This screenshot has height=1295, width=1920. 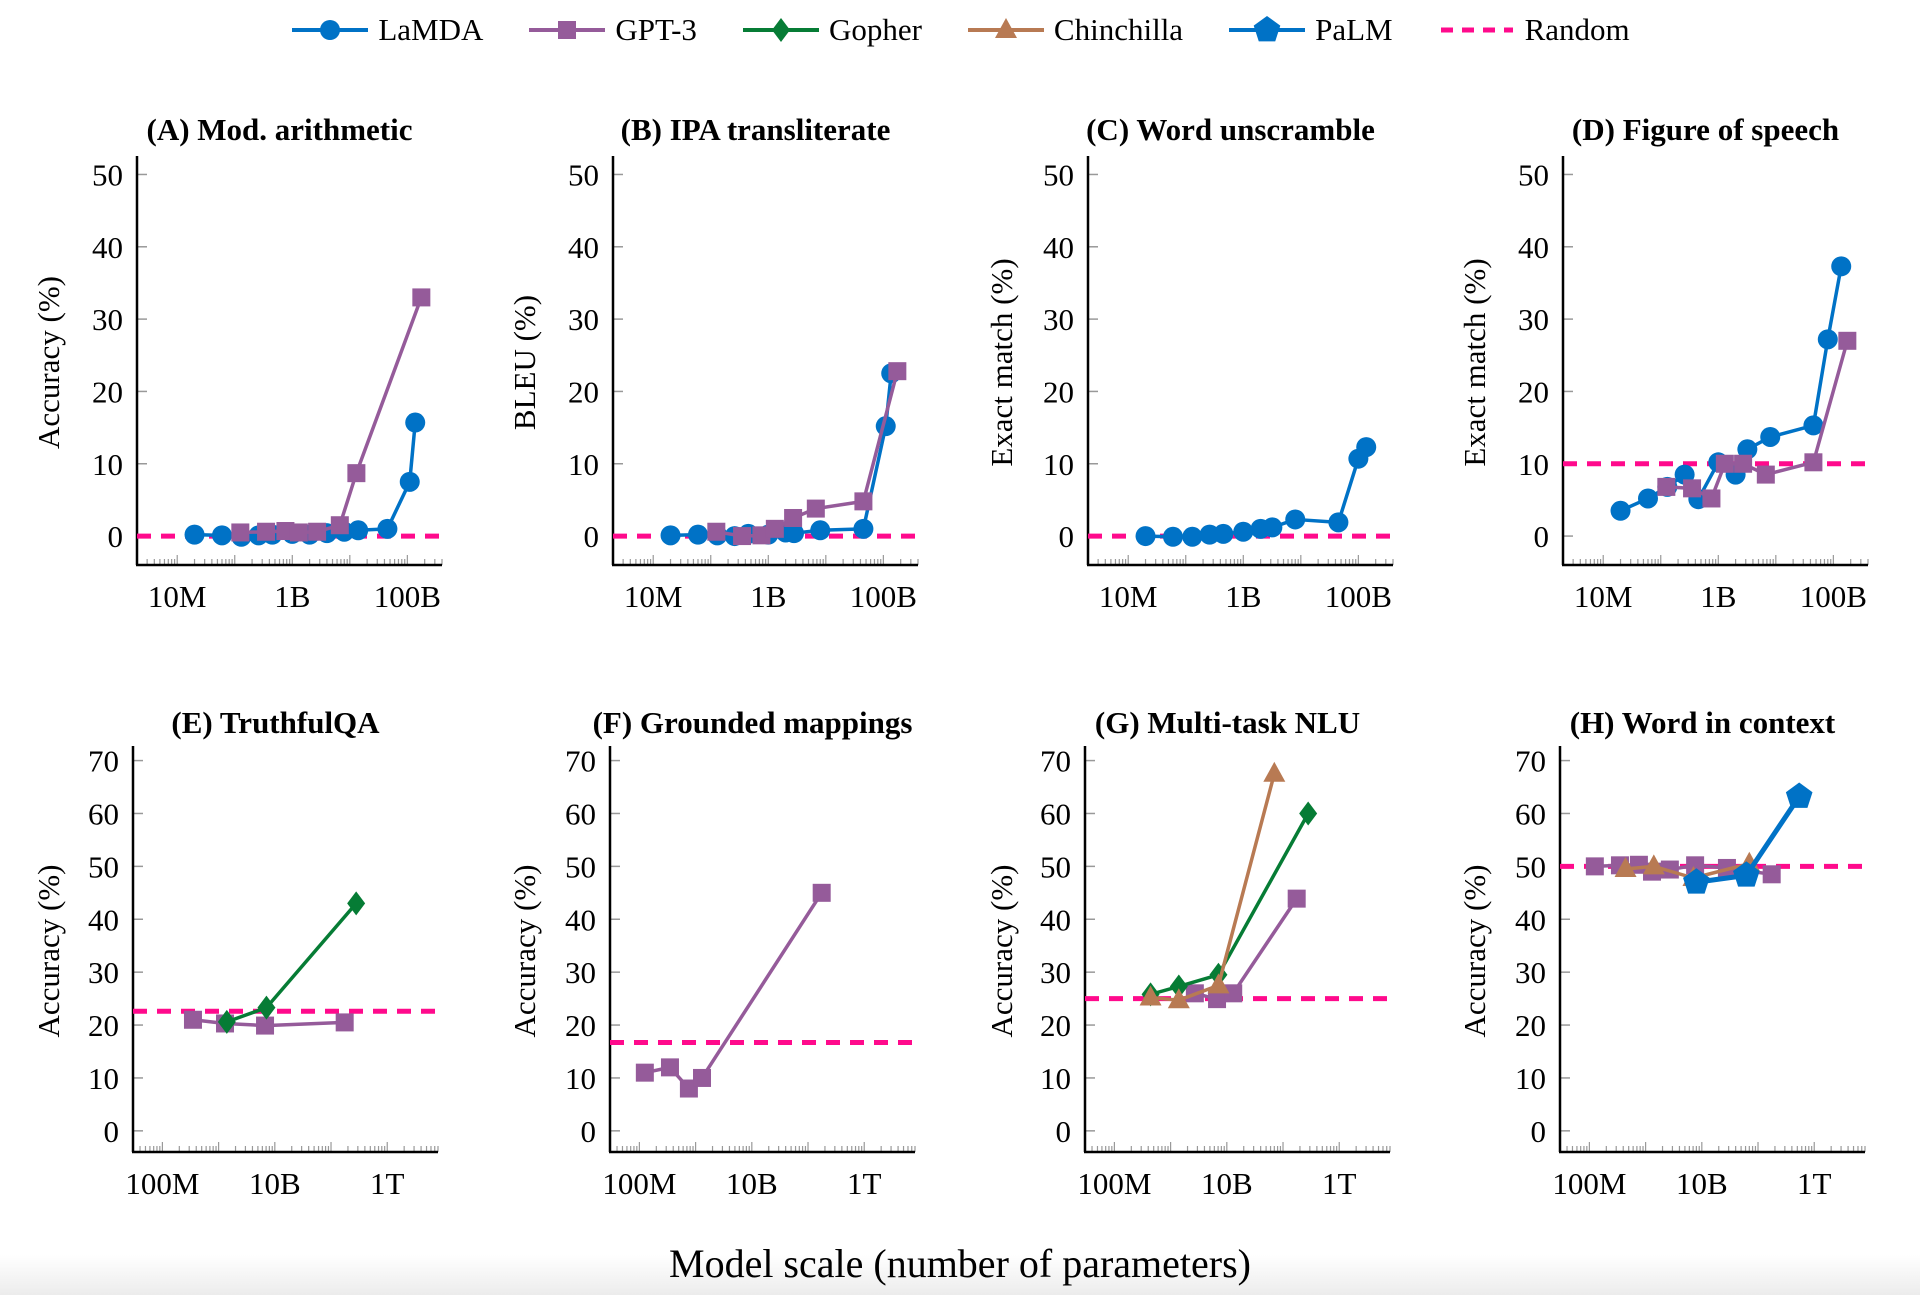 I want to click on panel-title: (E) TruthfulQA, so click(x=275, y=722).